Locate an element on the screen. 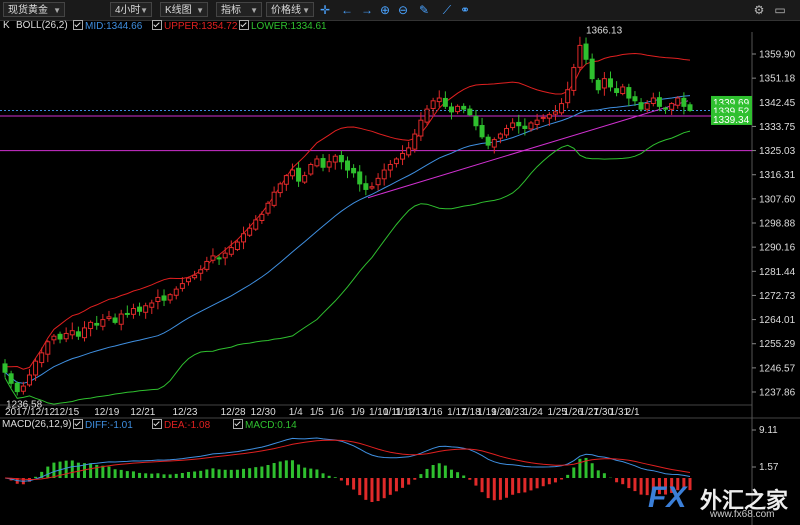 The width and height of the screenshot is (800, 525). x-tick-label: 1/23 is located at coordinates (515, 412).